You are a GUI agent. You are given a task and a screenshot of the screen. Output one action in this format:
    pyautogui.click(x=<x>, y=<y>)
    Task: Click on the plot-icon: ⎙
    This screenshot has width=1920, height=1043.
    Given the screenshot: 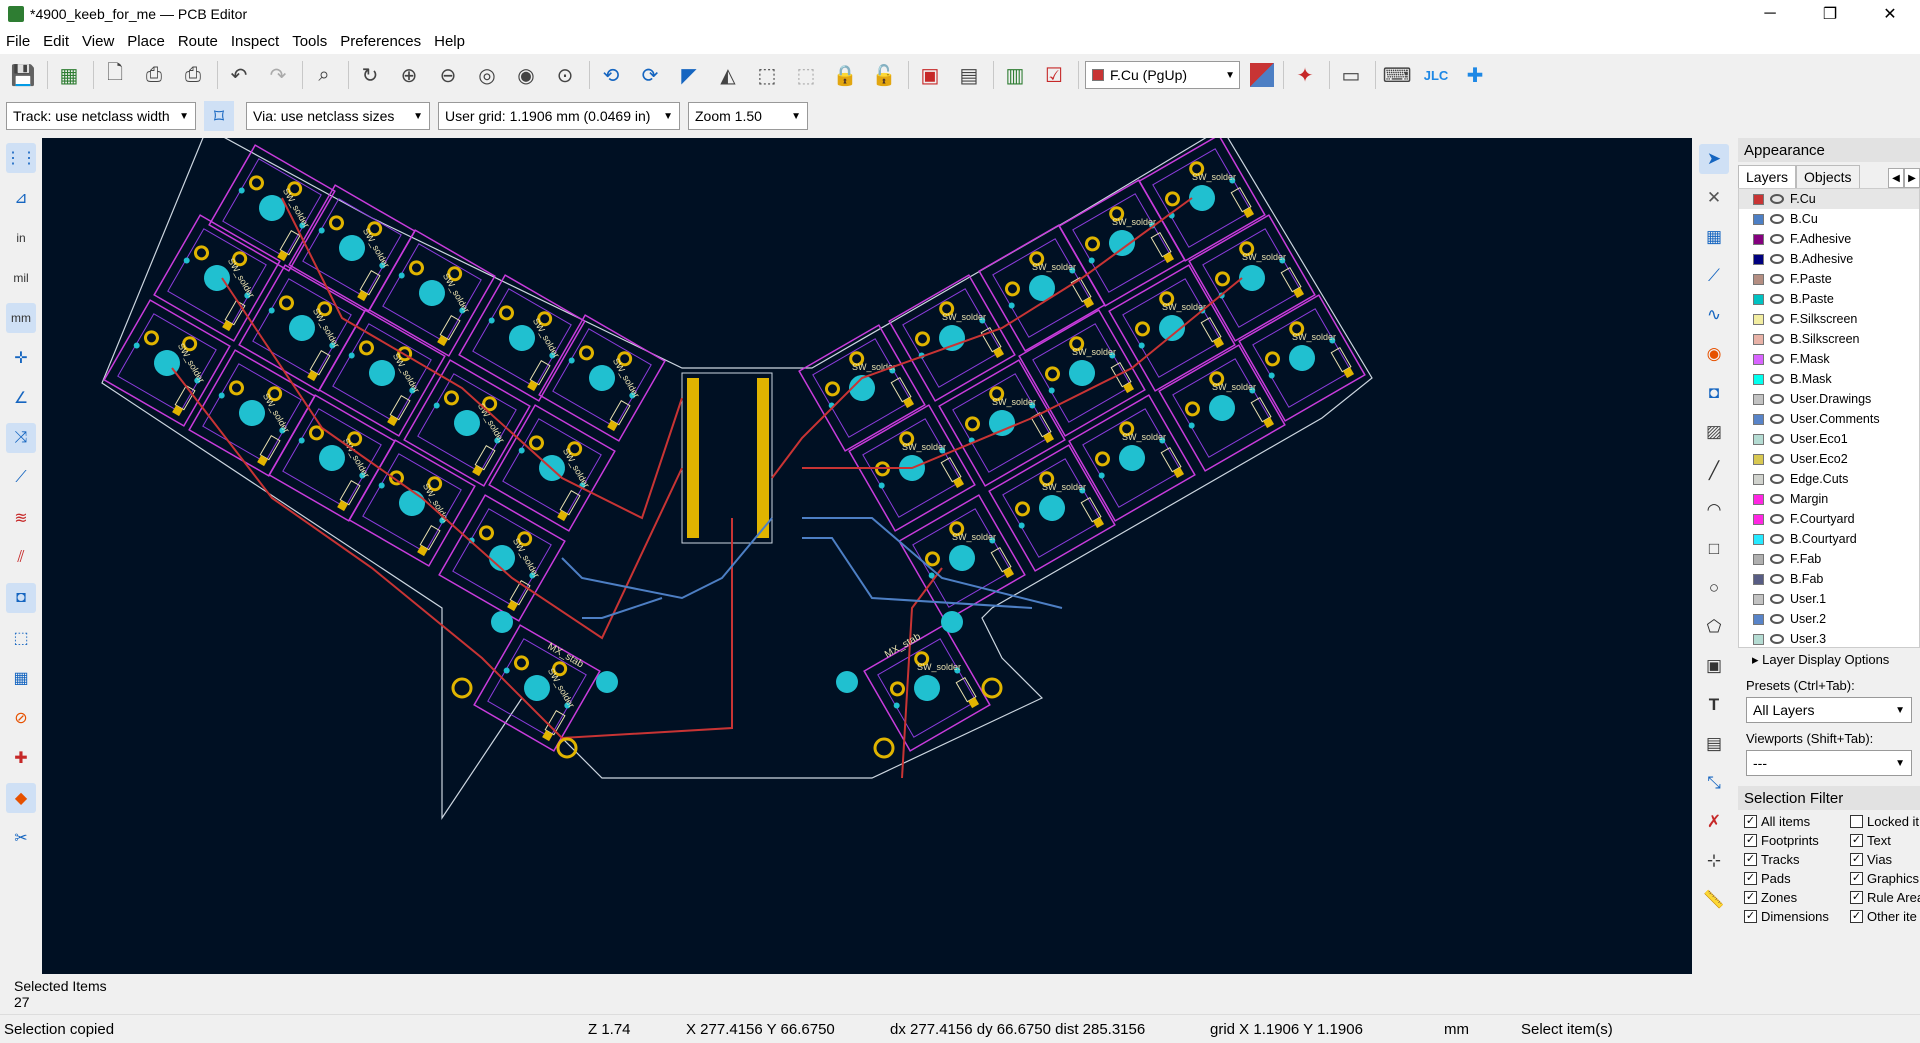 What is the action you would take?
    pyautogui.click(x=193, y=75)
    